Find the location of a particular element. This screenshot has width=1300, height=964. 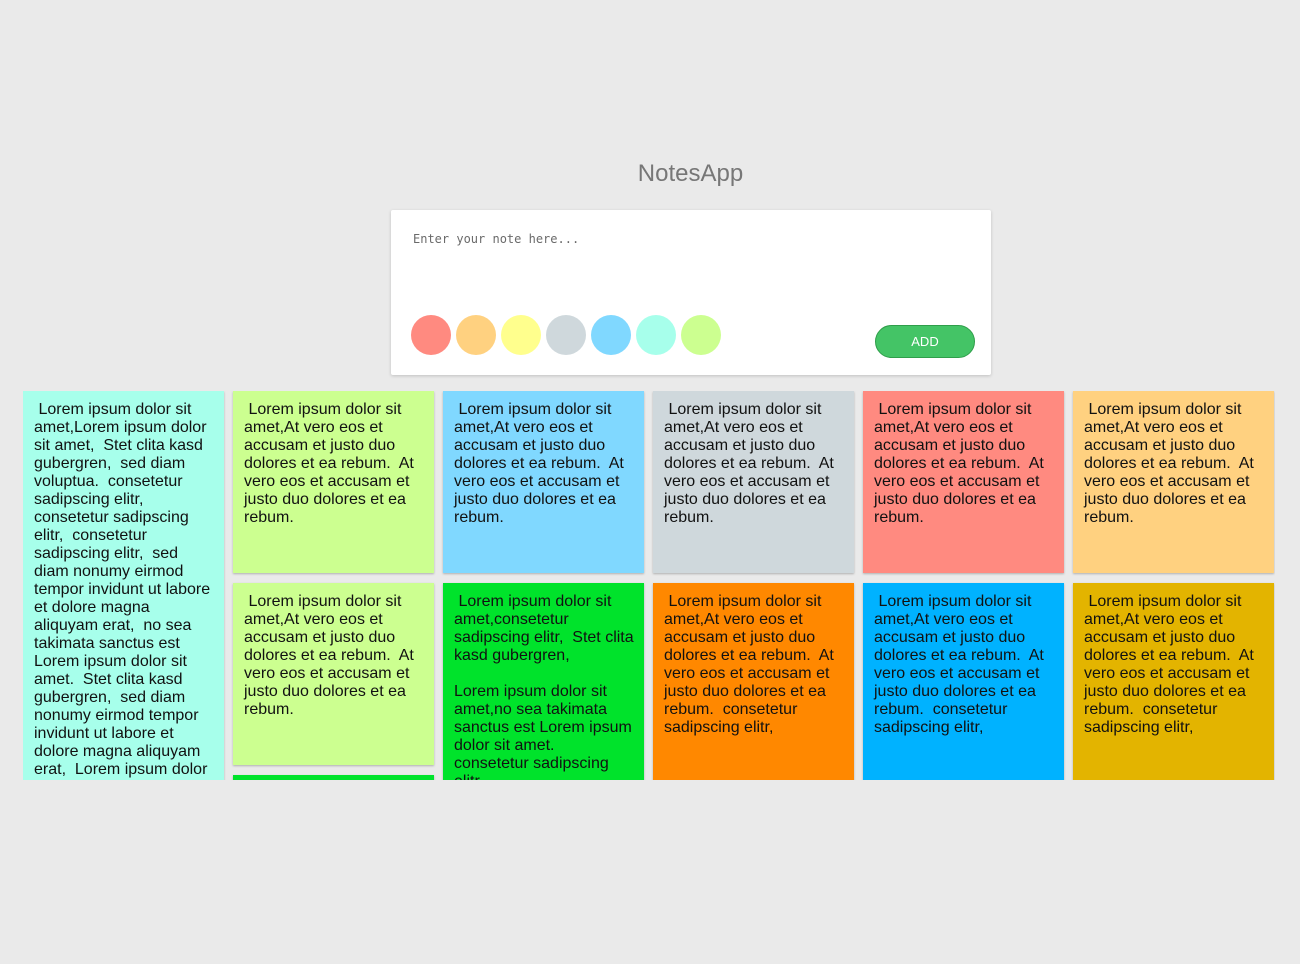

swatch-green is located at coordinates (701, 335).